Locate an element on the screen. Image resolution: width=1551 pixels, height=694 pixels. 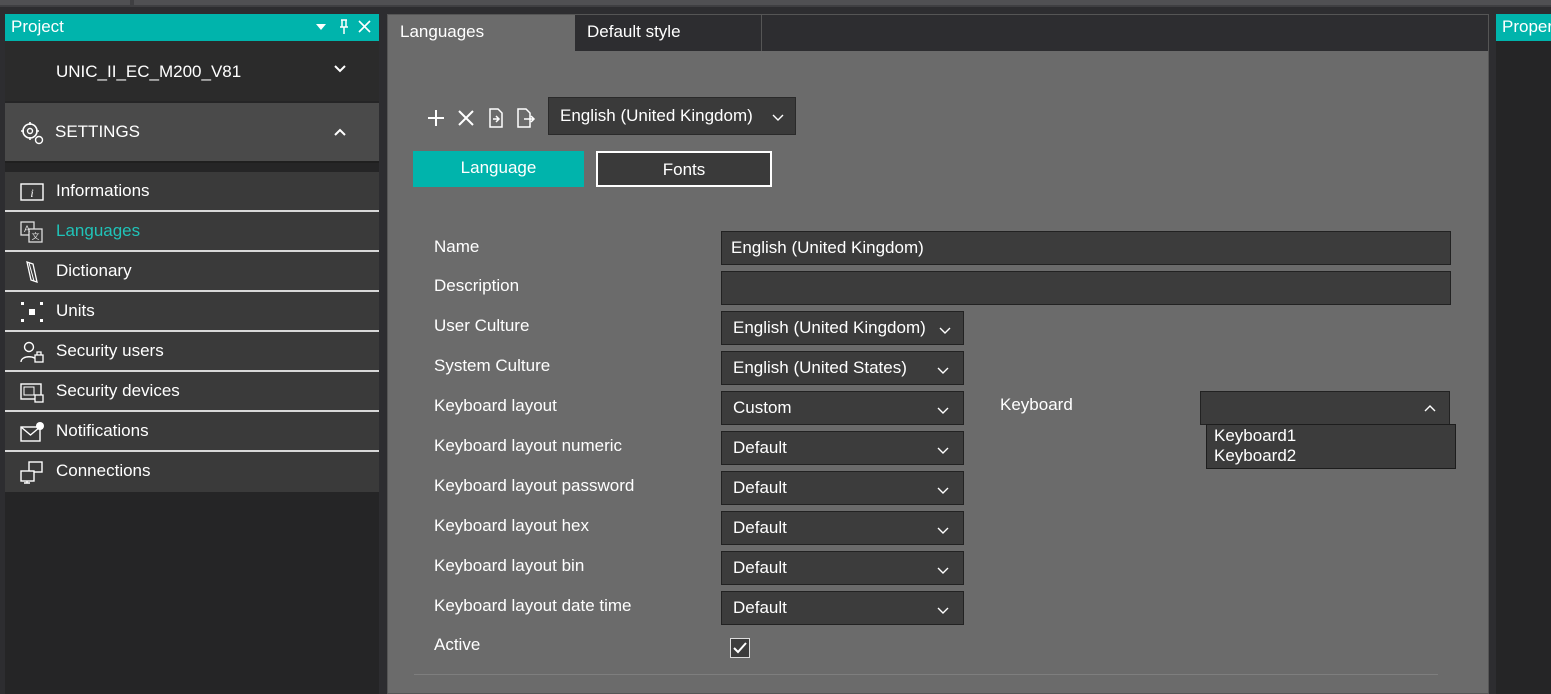
keyboard-dropdown-list: Keyboard1 Keyboard2 is located at coordinates (1331, 446).